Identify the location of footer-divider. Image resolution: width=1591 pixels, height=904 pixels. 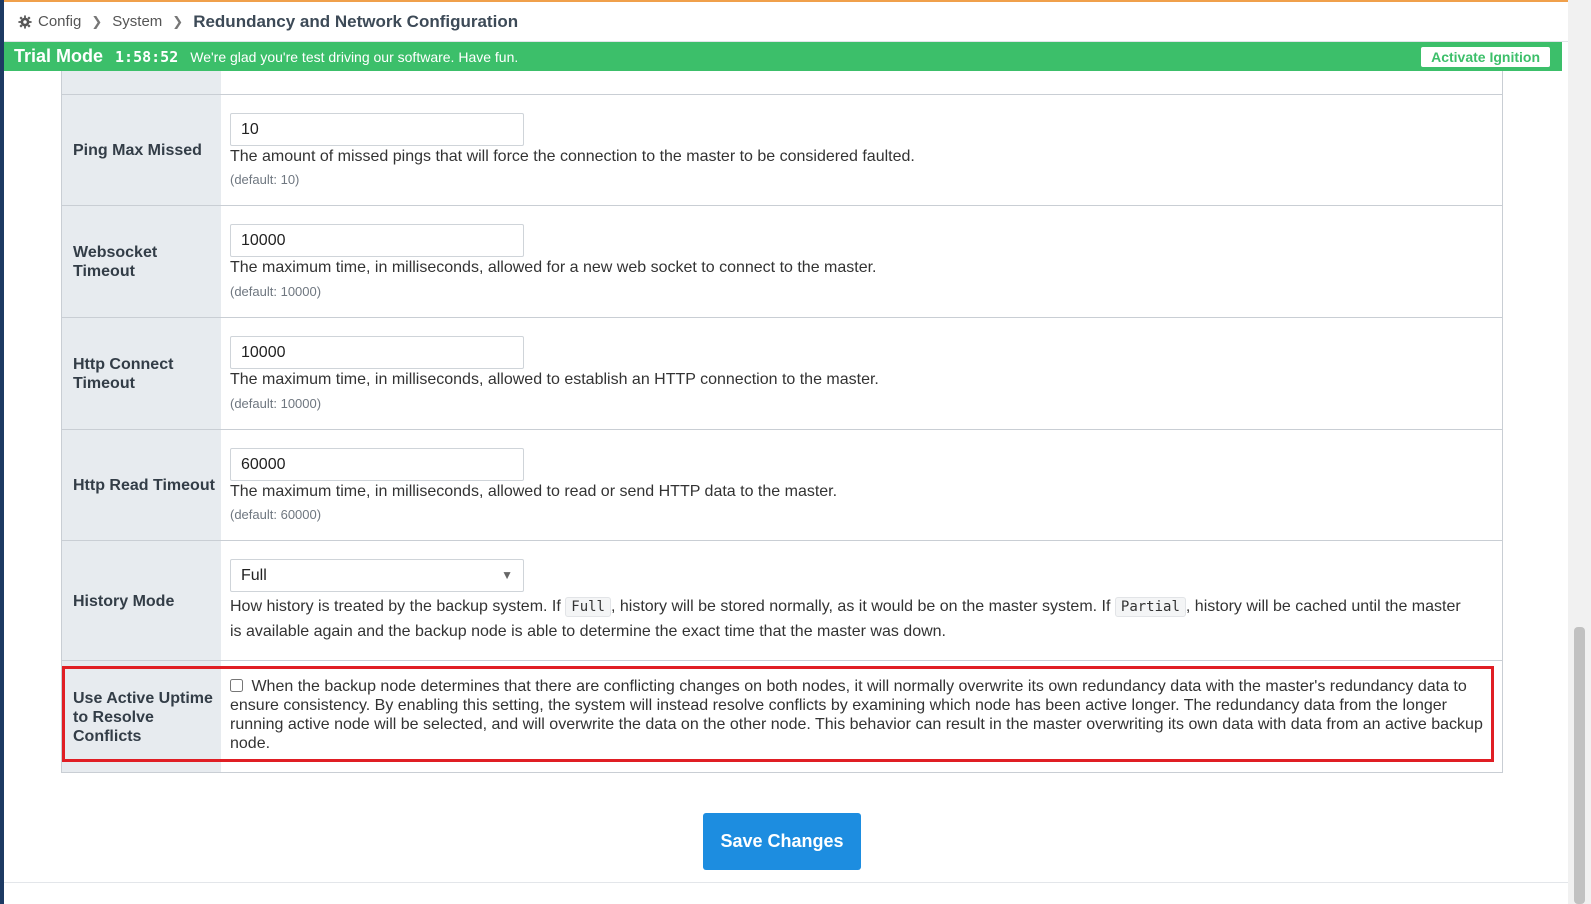
(786, 882).